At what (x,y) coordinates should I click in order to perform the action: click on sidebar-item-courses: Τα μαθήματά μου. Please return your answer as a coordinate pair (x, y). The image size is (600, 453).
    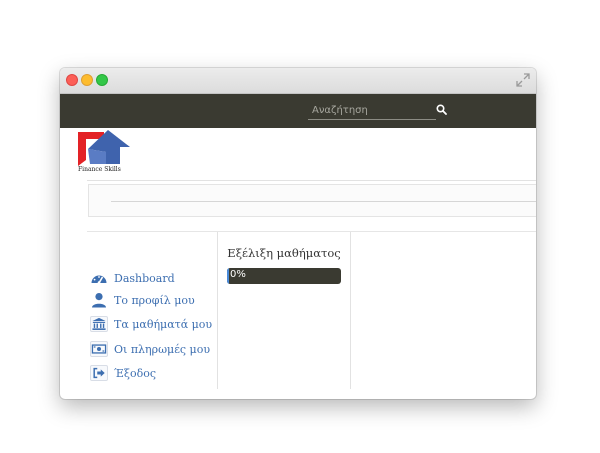
    Looking at the image, I should click on (151, 324).